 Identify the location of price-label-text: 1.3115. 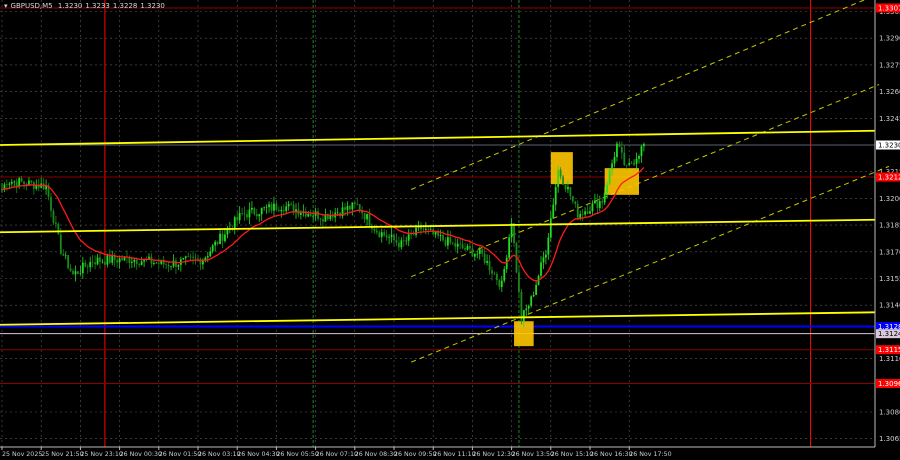
(889, 350).